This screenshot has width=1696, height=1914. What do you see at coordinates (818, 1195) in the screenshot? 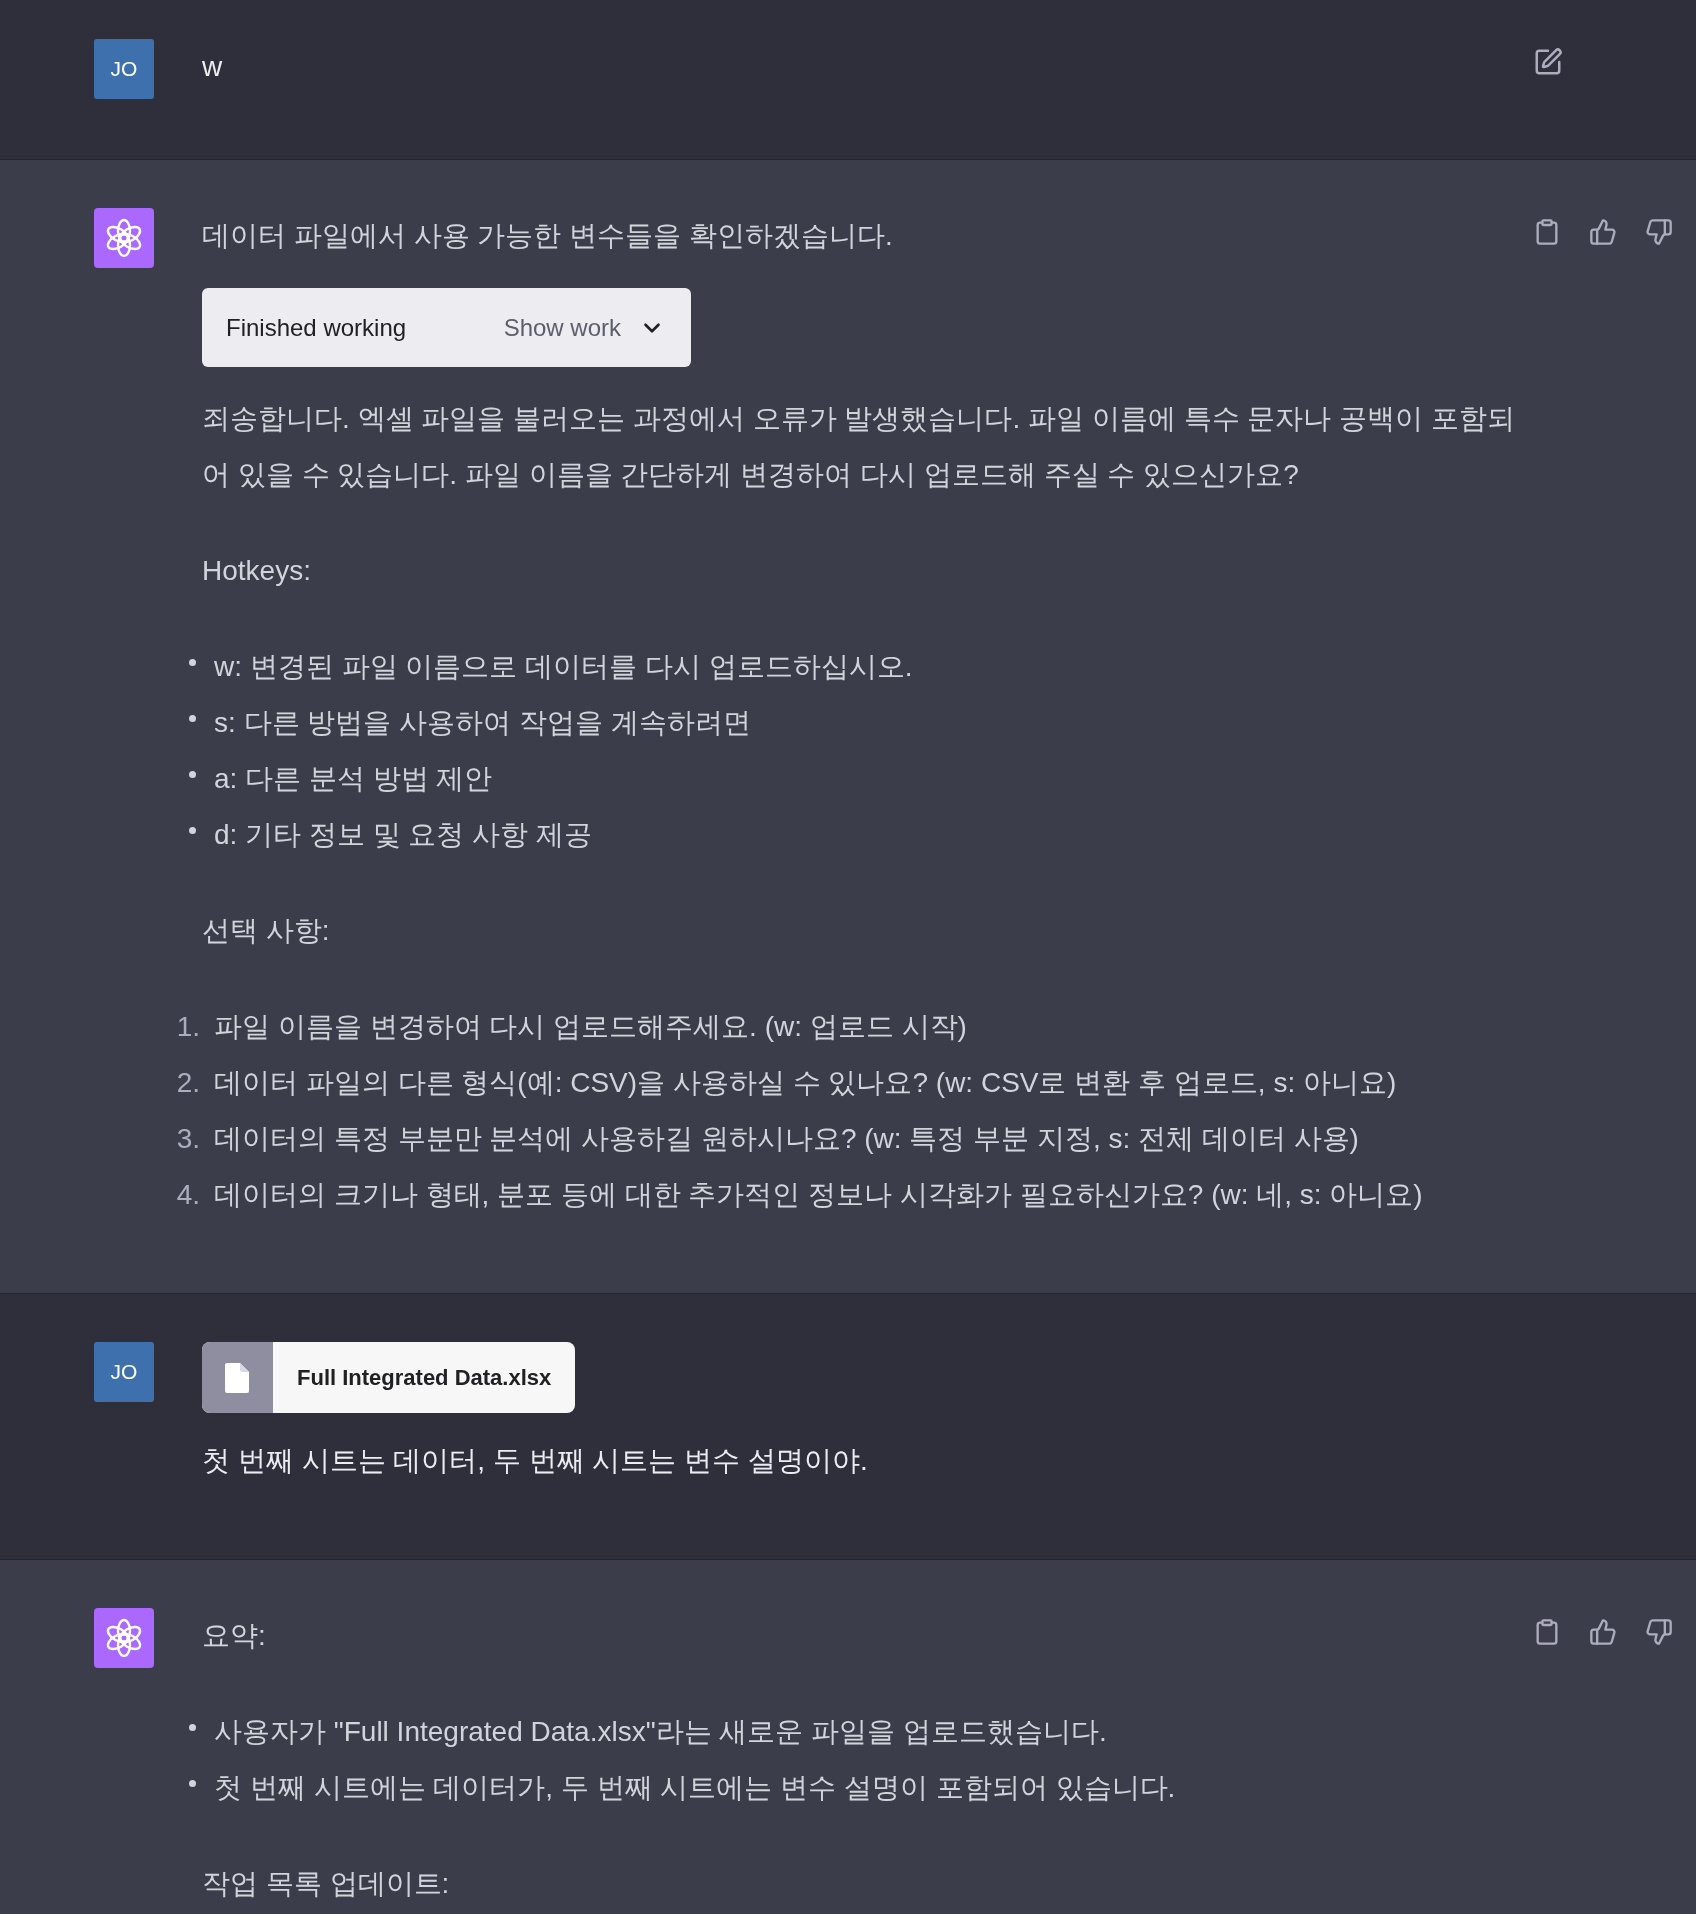
I see `list-item-text: 데이터의 크기나 형태, 분포 등에 대한 추가적인 정보나 시각화가 필요하신가요? (w: 네, s: 아니요)` at bounding box center [818, 1195].